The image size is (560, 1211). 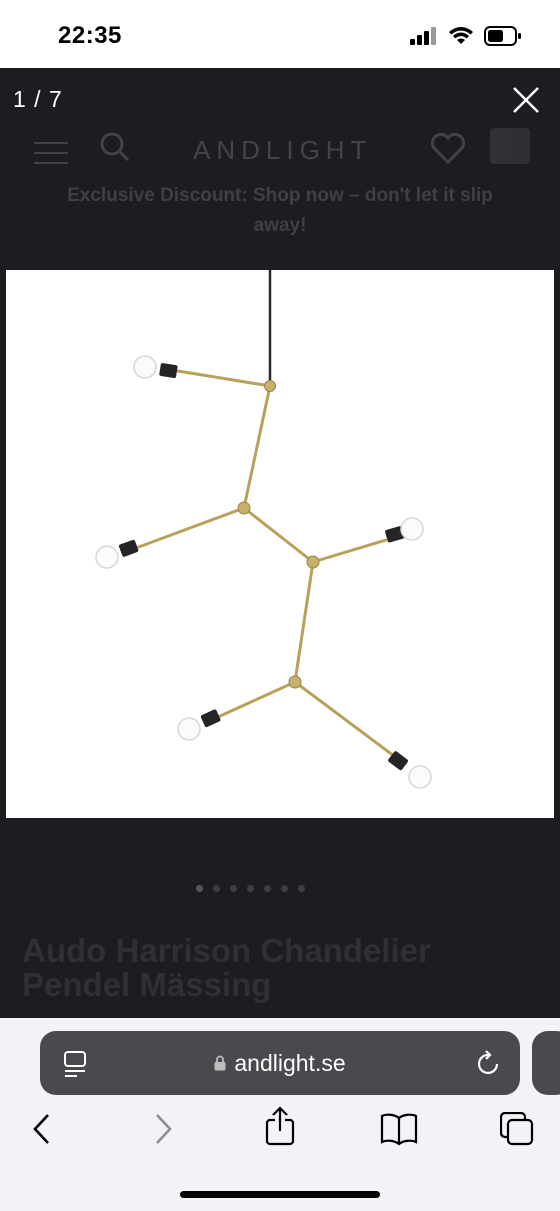 What do you see at coordinates (51, 153) in the screenshot?
I see `menu-icon` at bounding box center [51, 153].